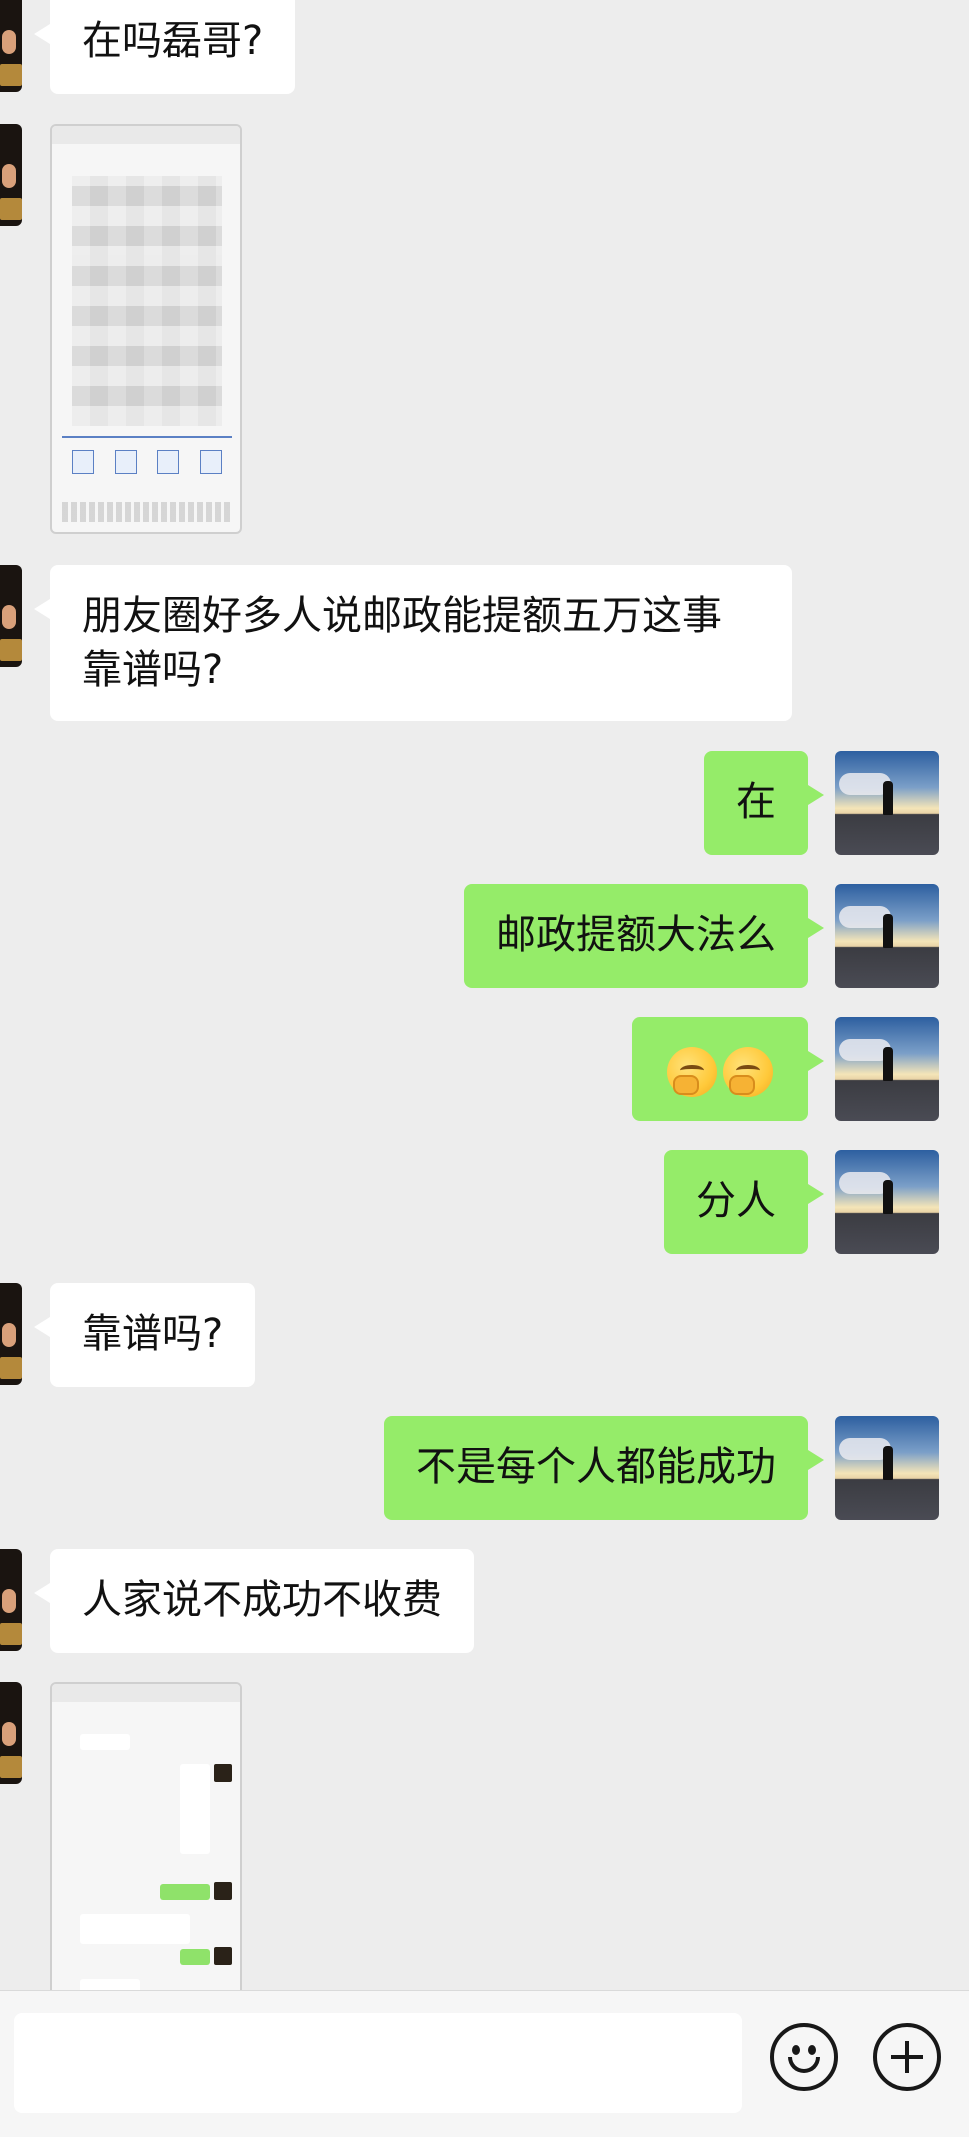  I want to click on message-bubble: 不是每个人都能成功, so click(604, 1468).